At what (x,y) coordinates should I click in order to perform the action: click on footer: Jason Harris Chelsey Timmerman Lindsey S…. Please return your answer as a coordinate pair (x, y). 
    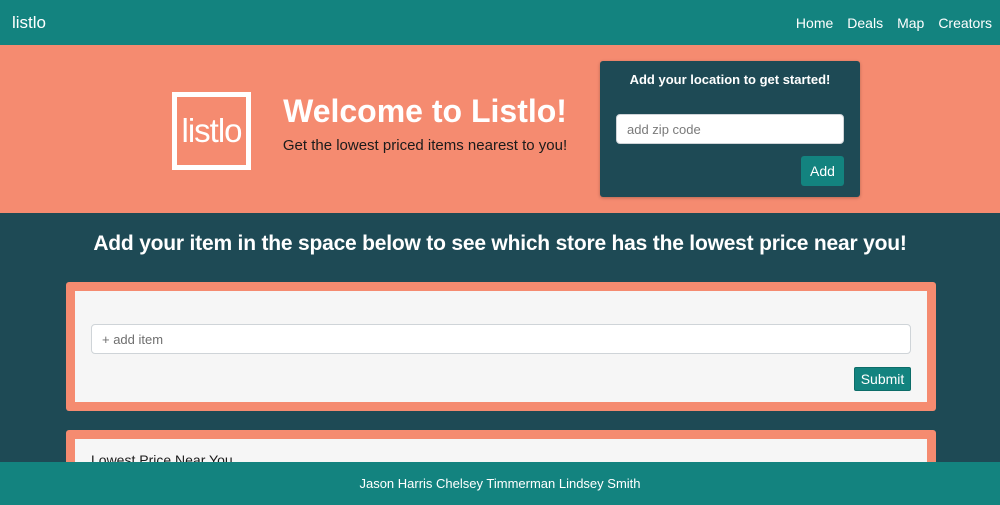
    Looking at the image, I should click on (500, 483).